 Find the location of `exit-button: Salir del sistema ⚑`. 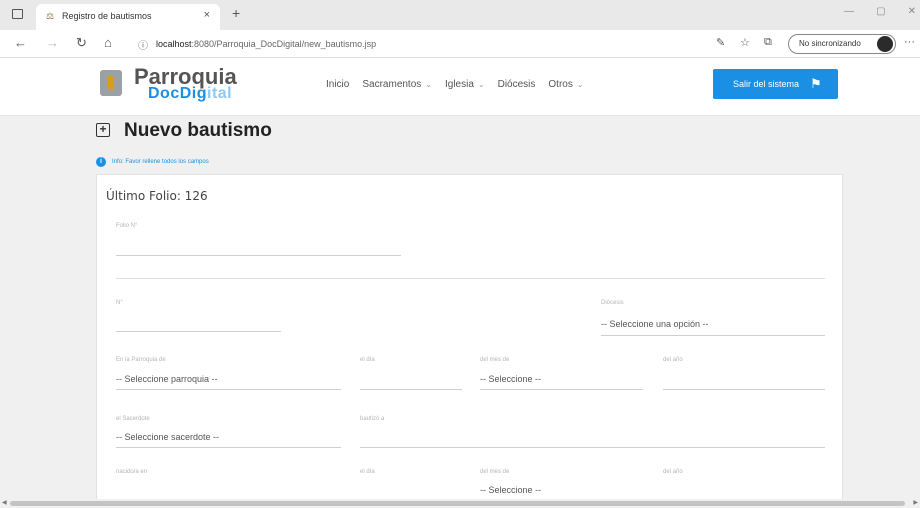

exit-button: Salir del sistema ⚑ is located at coordinates (775, 84).